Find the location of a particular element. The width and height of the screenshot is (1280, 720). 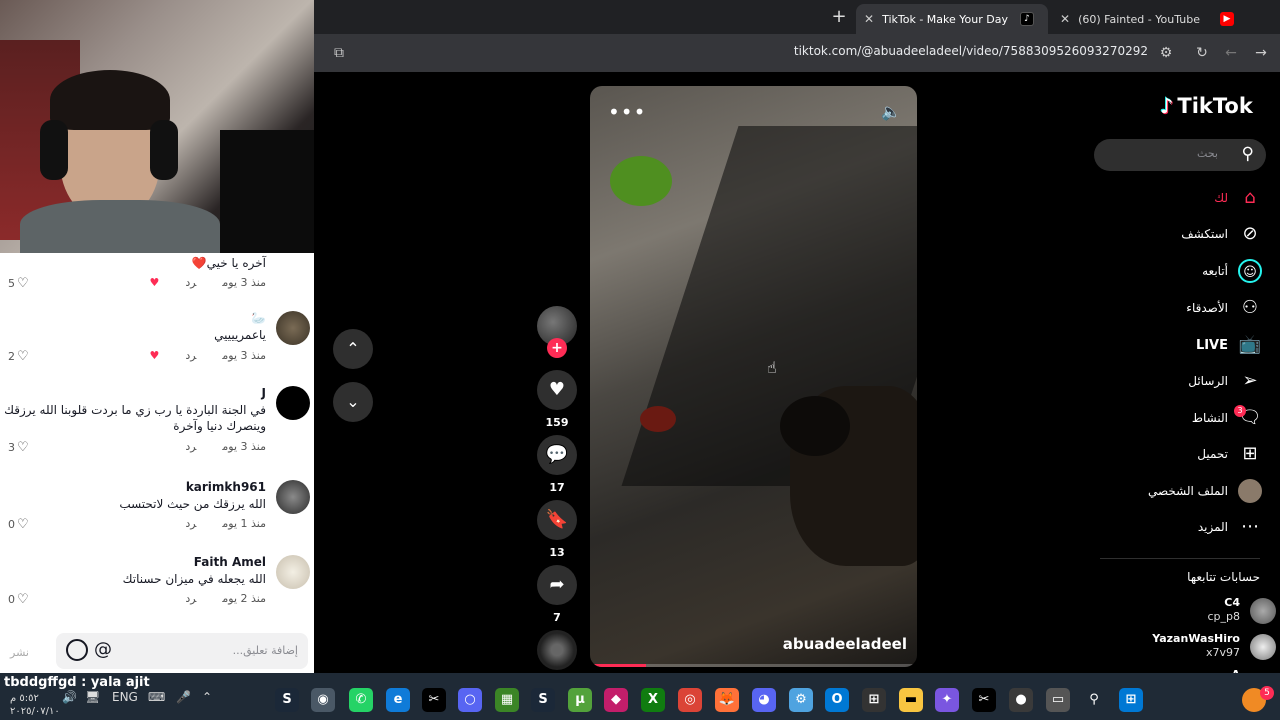

sidebar-item-live: 📺 LIVE is located at coordinates (1172, 345).